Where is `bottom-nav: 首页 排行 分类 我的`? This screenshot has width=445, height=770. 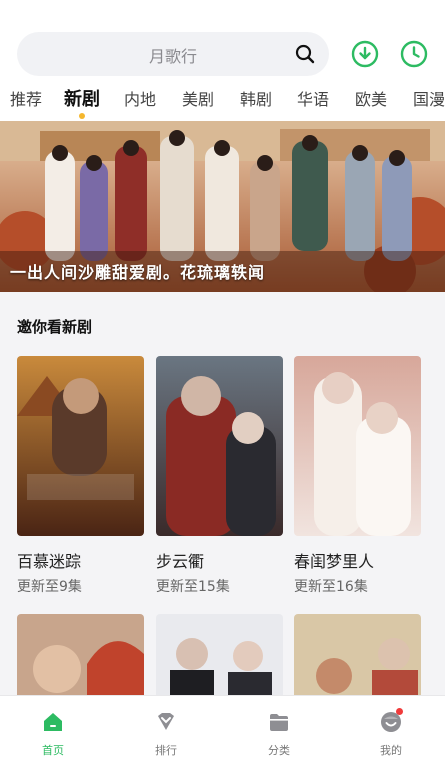
bottom-nav: 首页 排行 分类 我的 is located at coordinates (222, 732).